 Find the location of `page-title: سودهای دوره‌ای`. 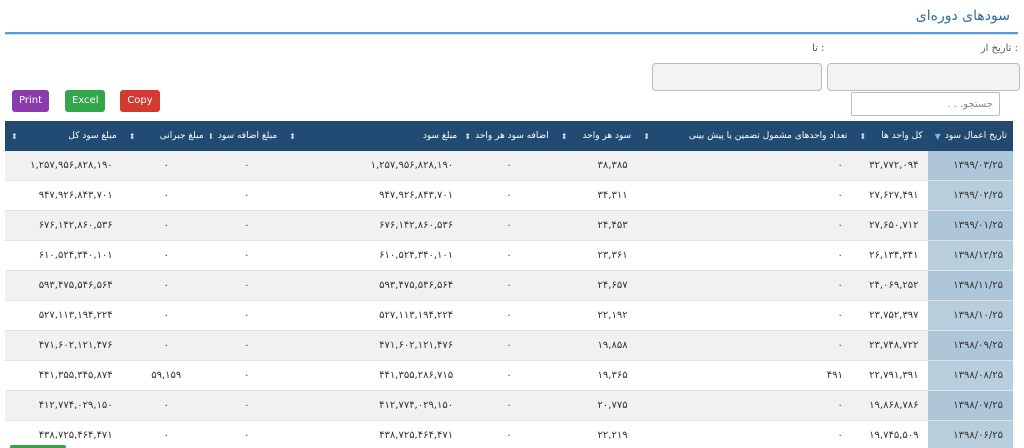

page-title: سودهای دوره‌ای is located at coordinates (962, 16).